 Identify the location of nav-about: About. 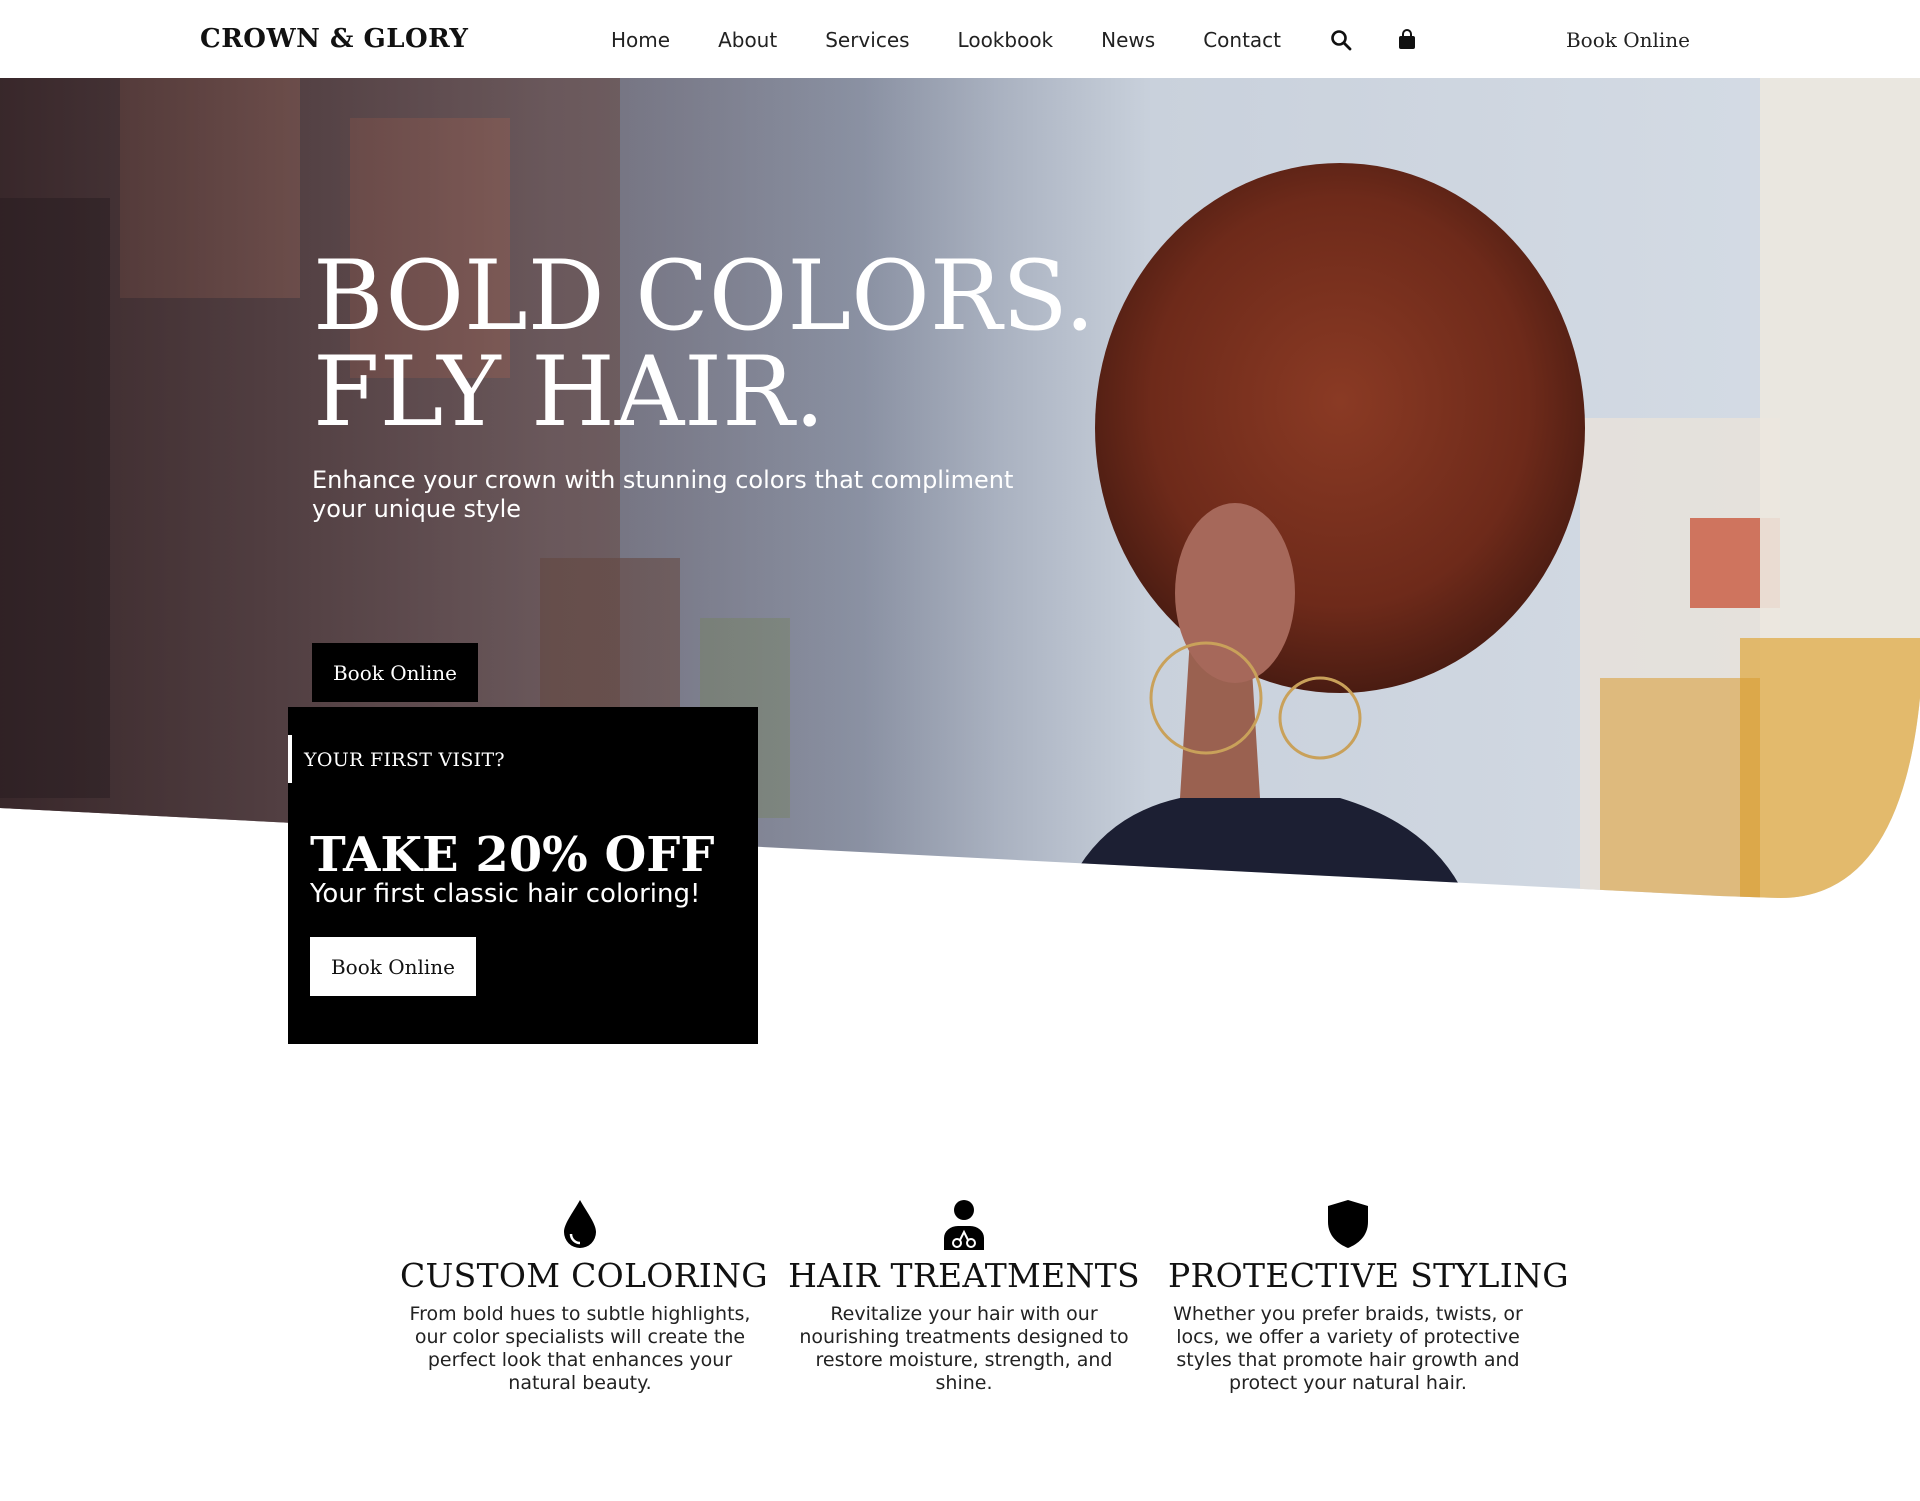
(747, 40).